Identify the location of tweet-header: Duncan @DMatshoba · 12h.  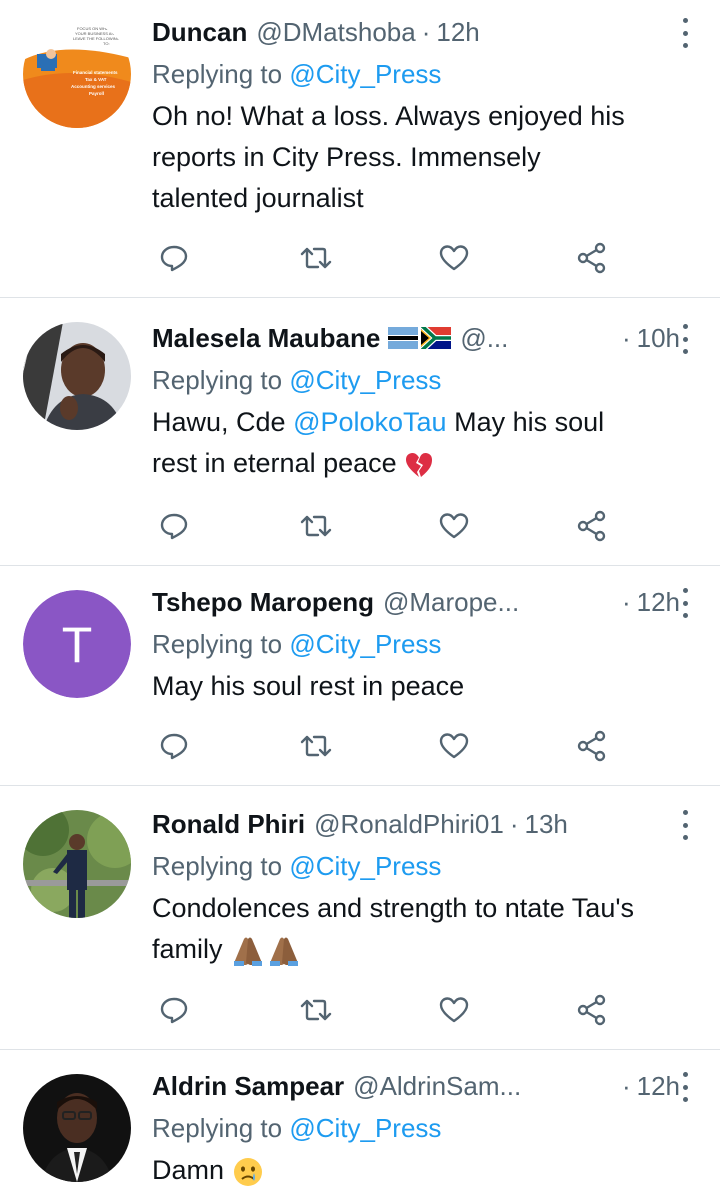
(422, 32).